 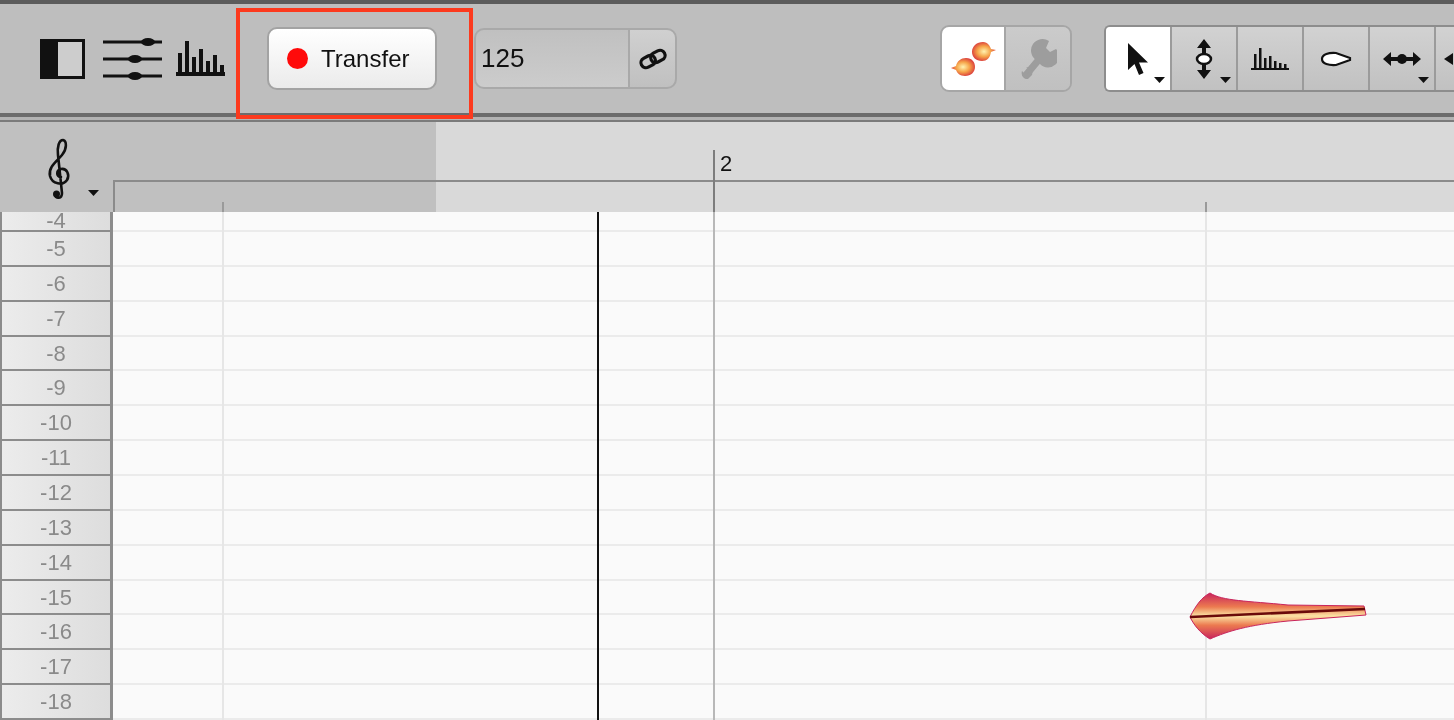 I want to click on vertical-arrows-icon, so click(x=1204, y=58).